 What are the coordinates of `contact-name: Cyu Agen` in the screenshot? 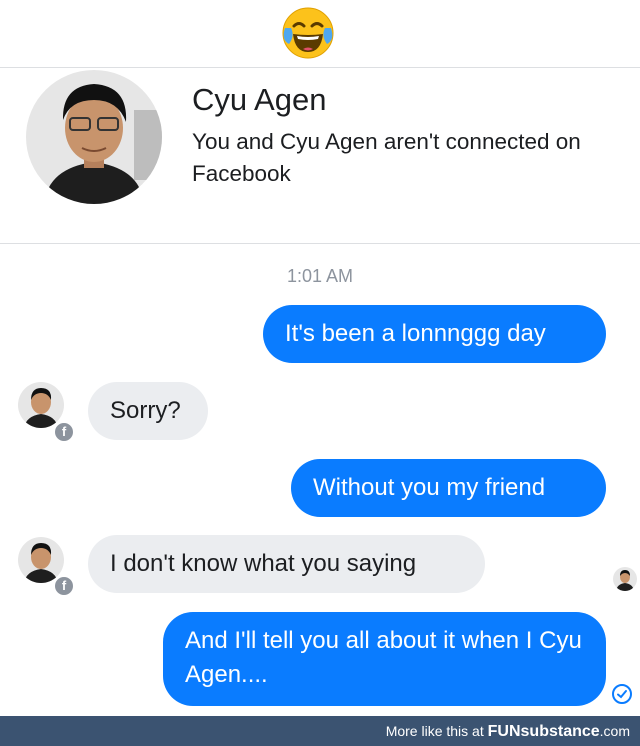 It's located at (259, 100).